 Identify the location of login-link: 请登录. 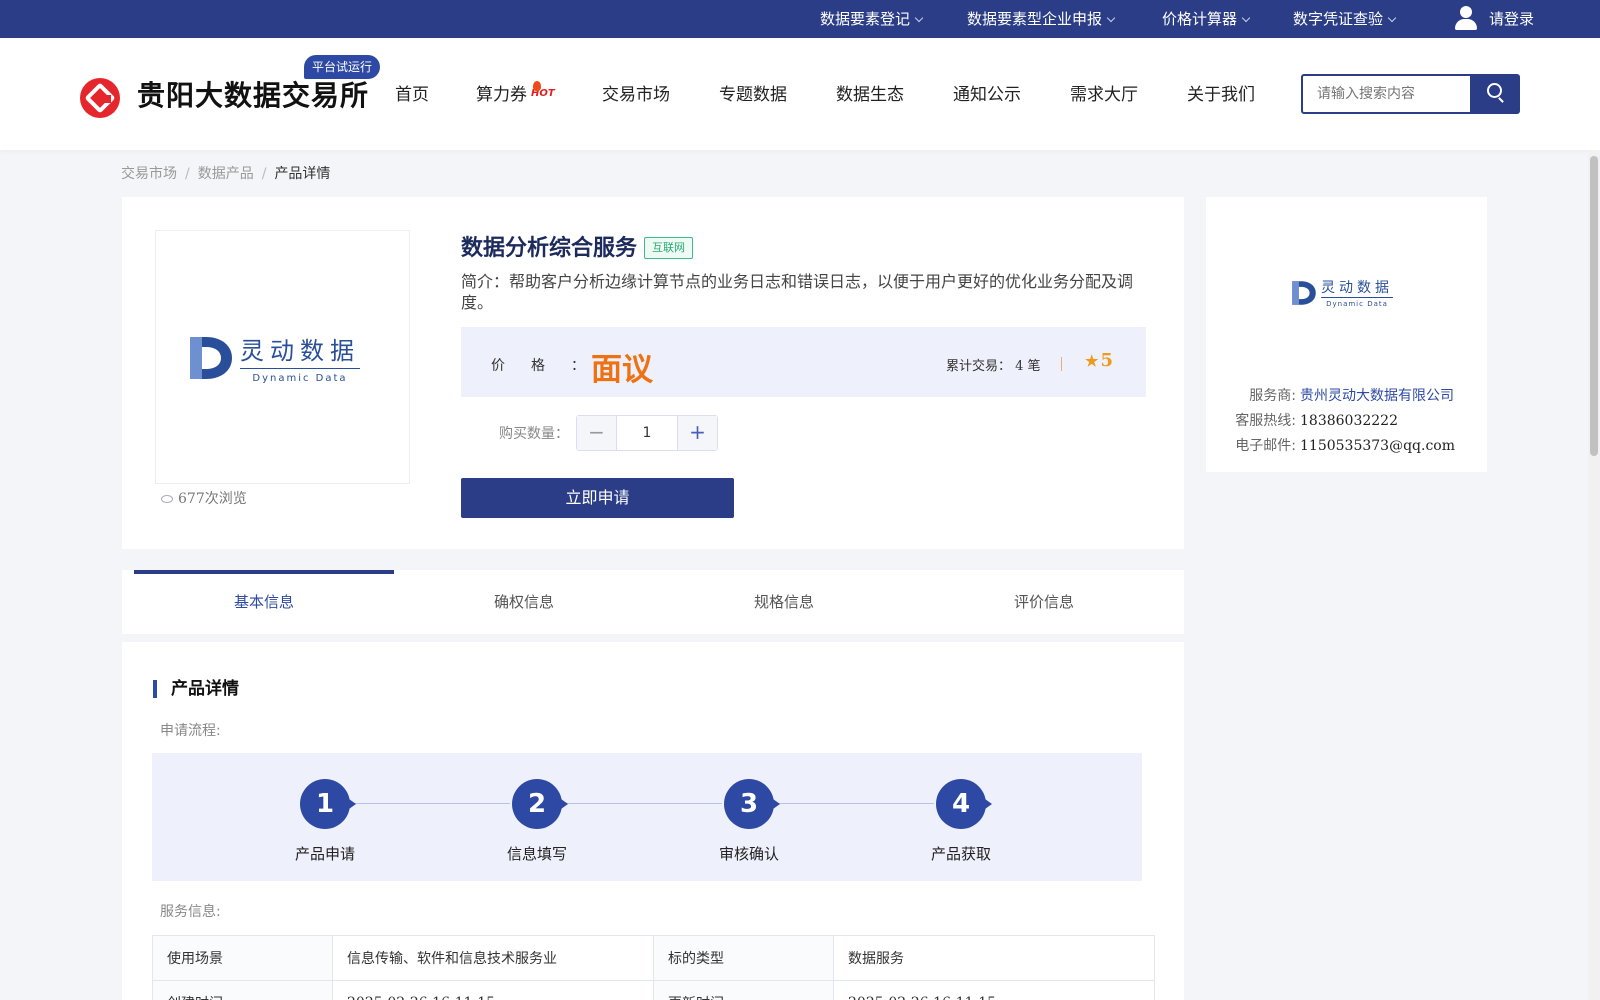
(1511, 19).